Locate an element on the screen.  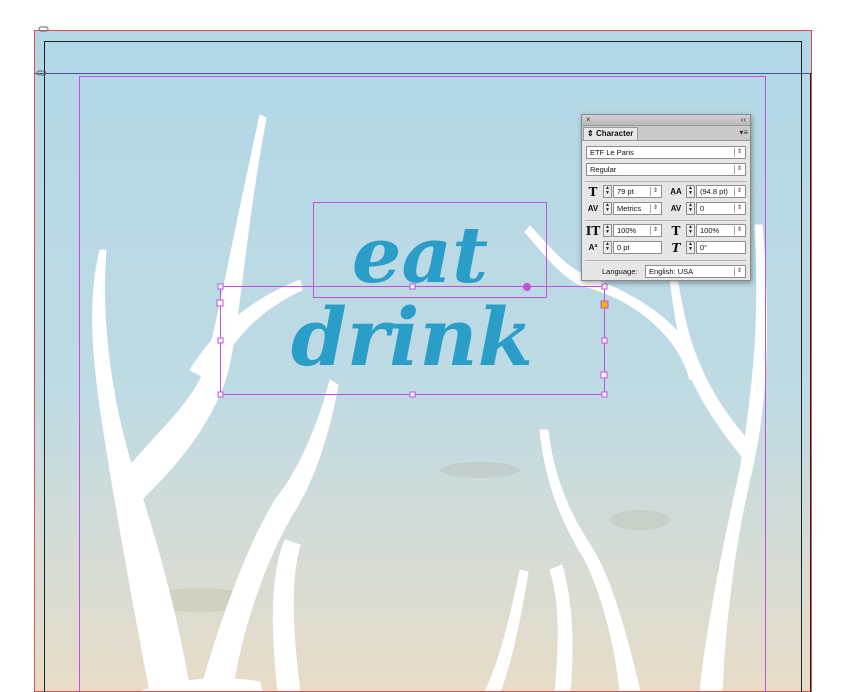
skew-stepper: ▲ ▼ is located at coordinates (690, 247).